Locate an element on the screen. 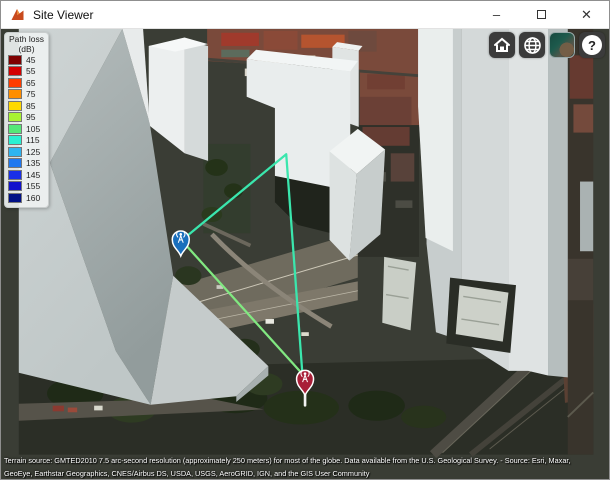 The height and width of the screenshot is (480, 610). legend-item: 155 is located at coordinates (26, 187).